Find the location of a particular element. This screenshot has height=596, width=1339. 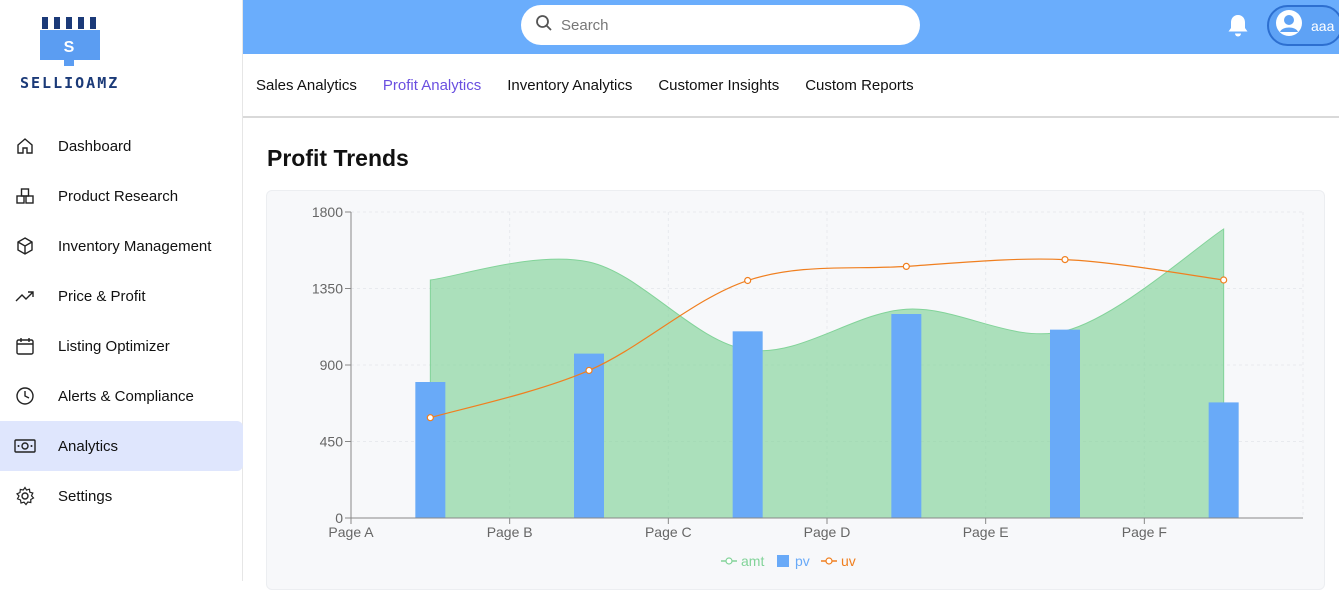

sidebar-item-analytics: Analytics is located at coordinates (121, 446).